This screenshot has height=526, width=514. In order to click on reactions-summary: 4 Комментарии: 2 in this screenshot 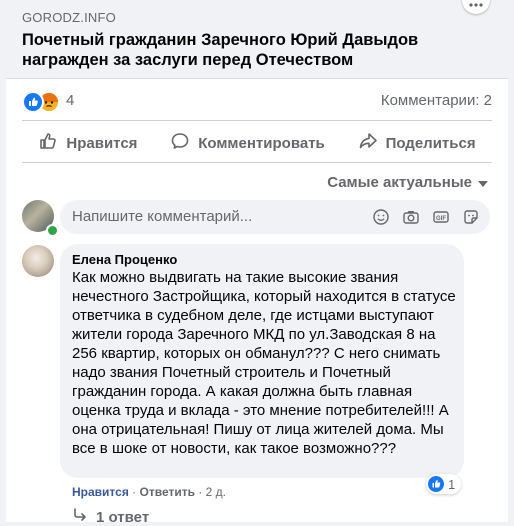, I will do `click(257, 101)`.